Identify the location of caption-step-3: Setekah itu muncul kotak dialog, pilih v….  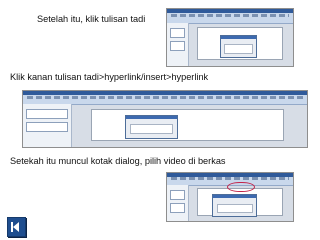
(118, 161).